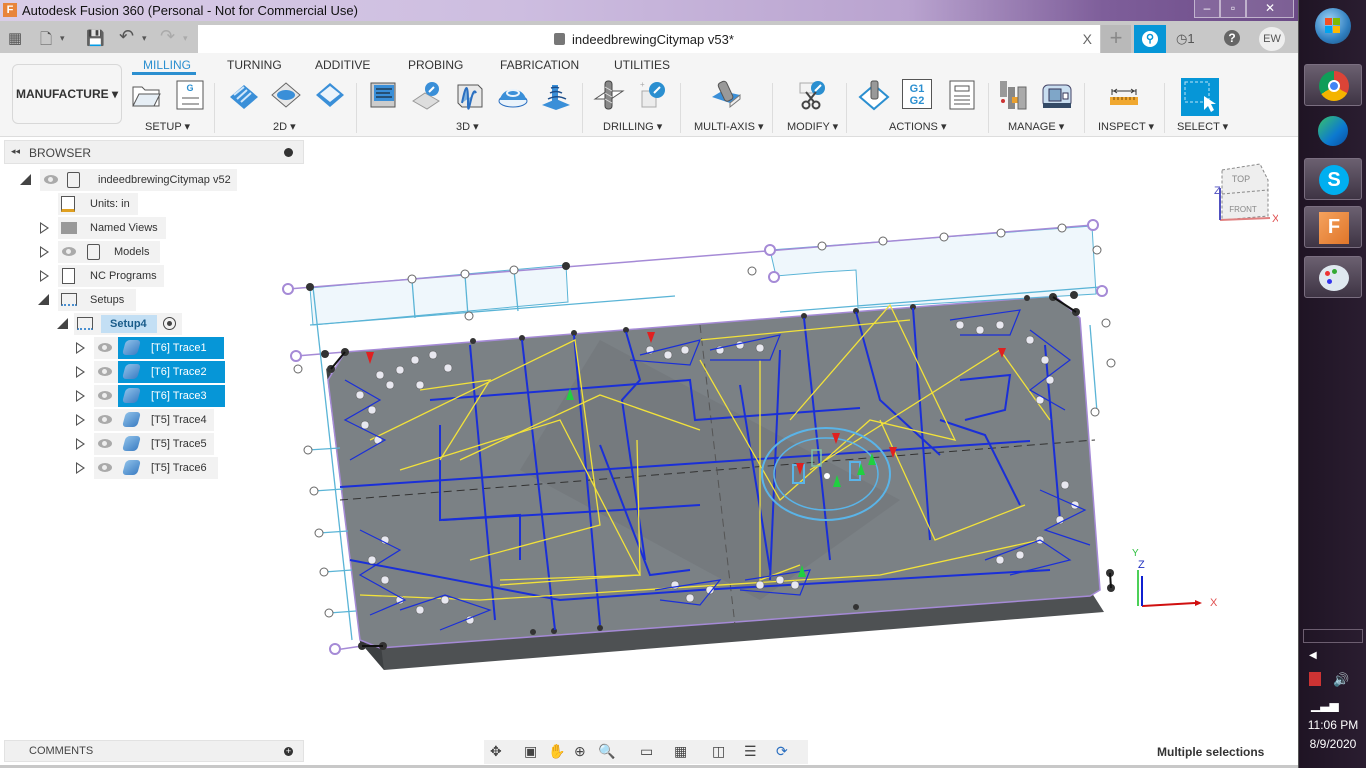 The width and height of the screenshot is (1366, 768). Describe the element at coordinates (556, 95) in the screenshot. I see `scallop-icon` at that location.